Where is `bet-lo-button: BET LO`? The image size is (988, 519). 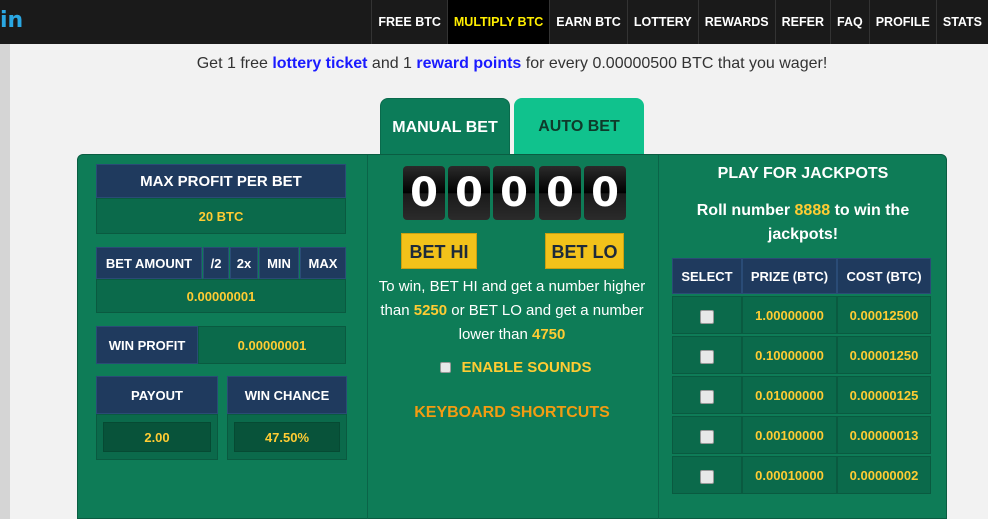 bet-lo-button: BET LO is located at coordinates (584, 251).